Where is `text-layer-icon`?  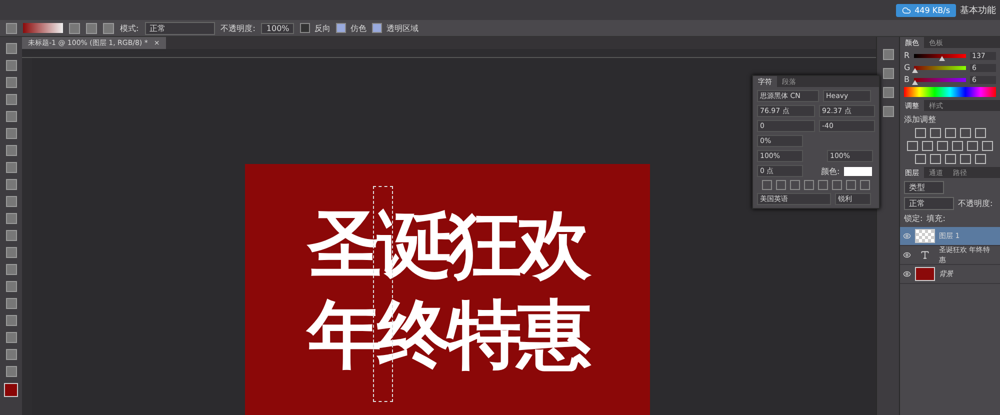
text-layer-icon is located at coordinates (925, 255).